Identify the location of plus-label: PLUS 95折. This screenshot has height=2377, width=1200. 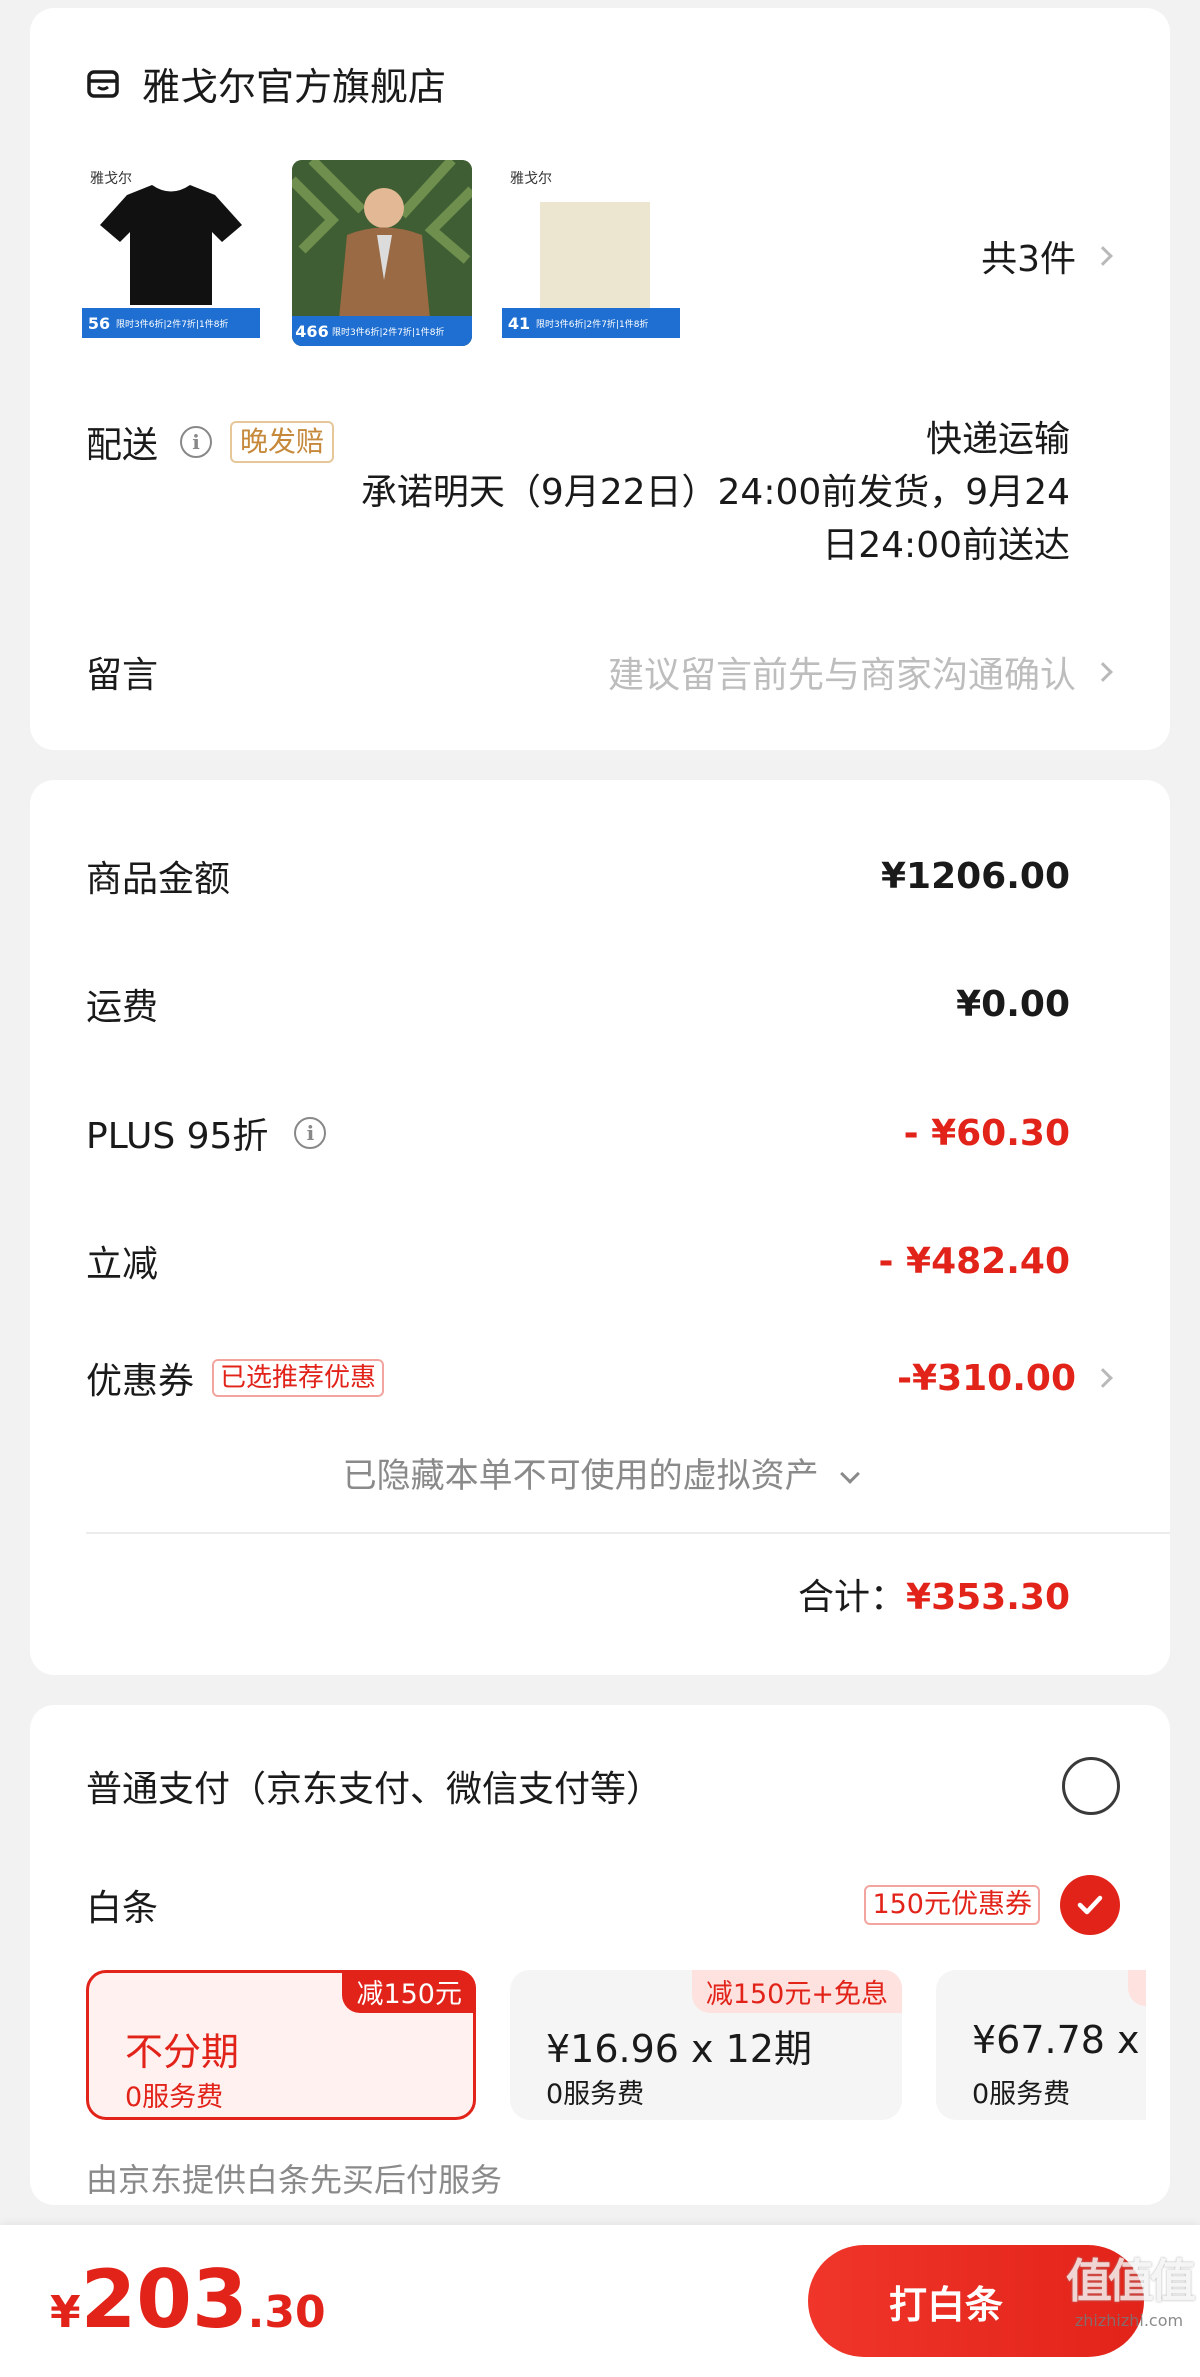
(177, 1136).